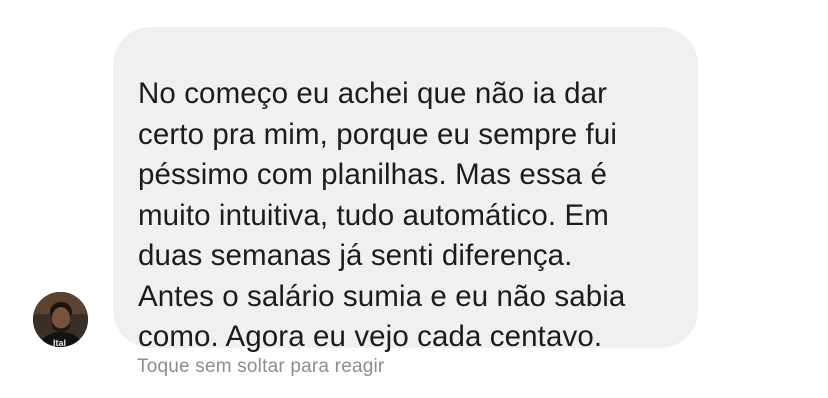 This screenshot has height=398, width=828. What do you see at coordinates (377, 134) in the screenshot?
I see `message-line: certo pra mim, porque eu sempre fui` at bounding box center [377, 134].